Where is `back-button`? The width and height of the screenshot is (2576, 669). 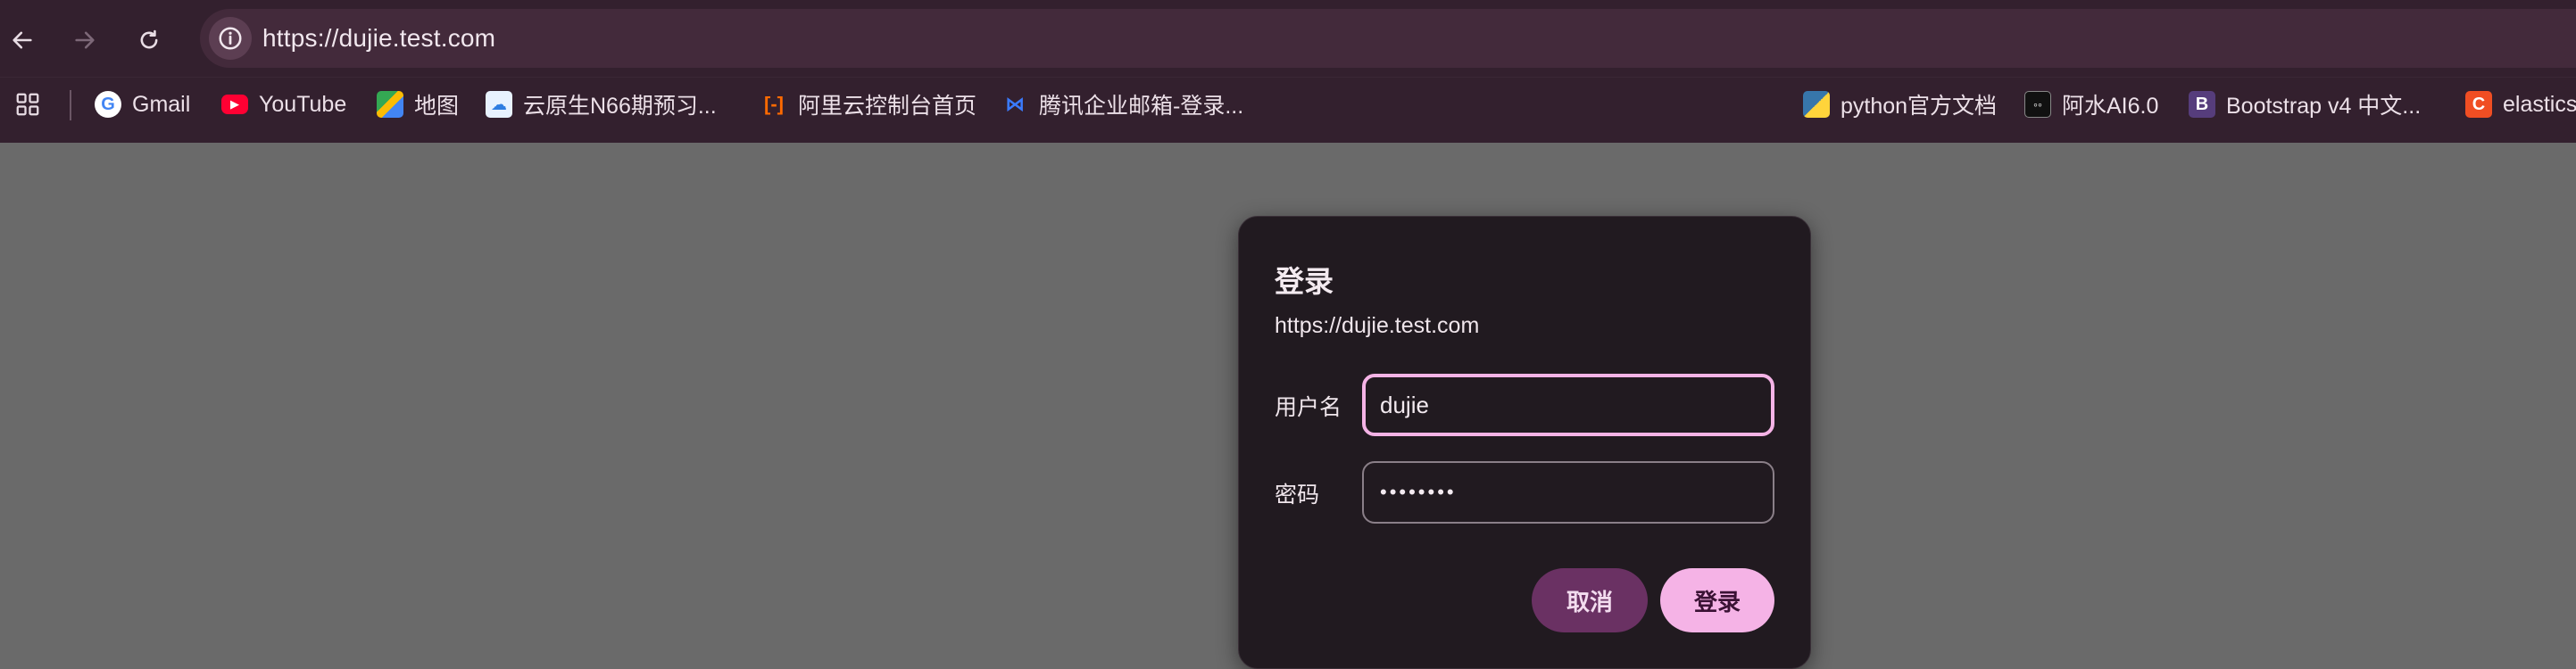
back-button is located at coordinates (23, 40).